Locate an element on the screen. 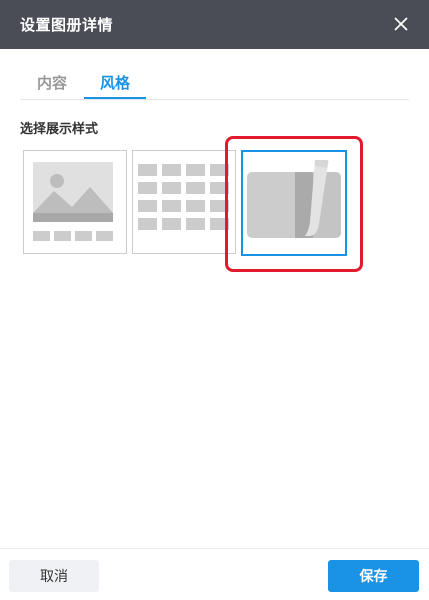 This screenshot has width=429, height=600. style-option-single-image is located at coordinates (75, 202).